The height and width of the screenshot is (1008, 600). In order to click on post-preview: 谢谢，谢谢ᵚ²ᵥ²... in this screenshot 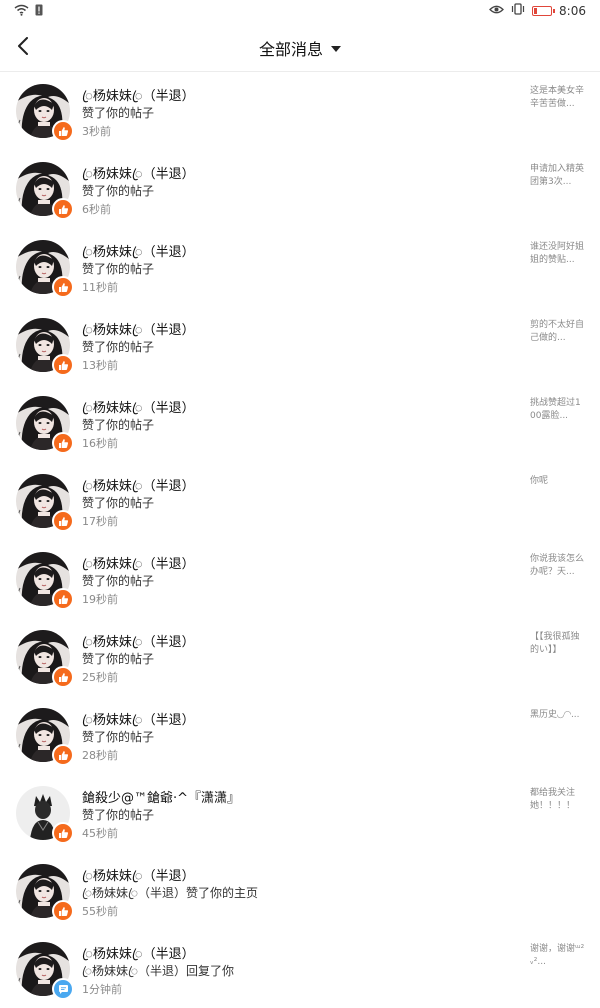, I will do `click(558, 956)`.